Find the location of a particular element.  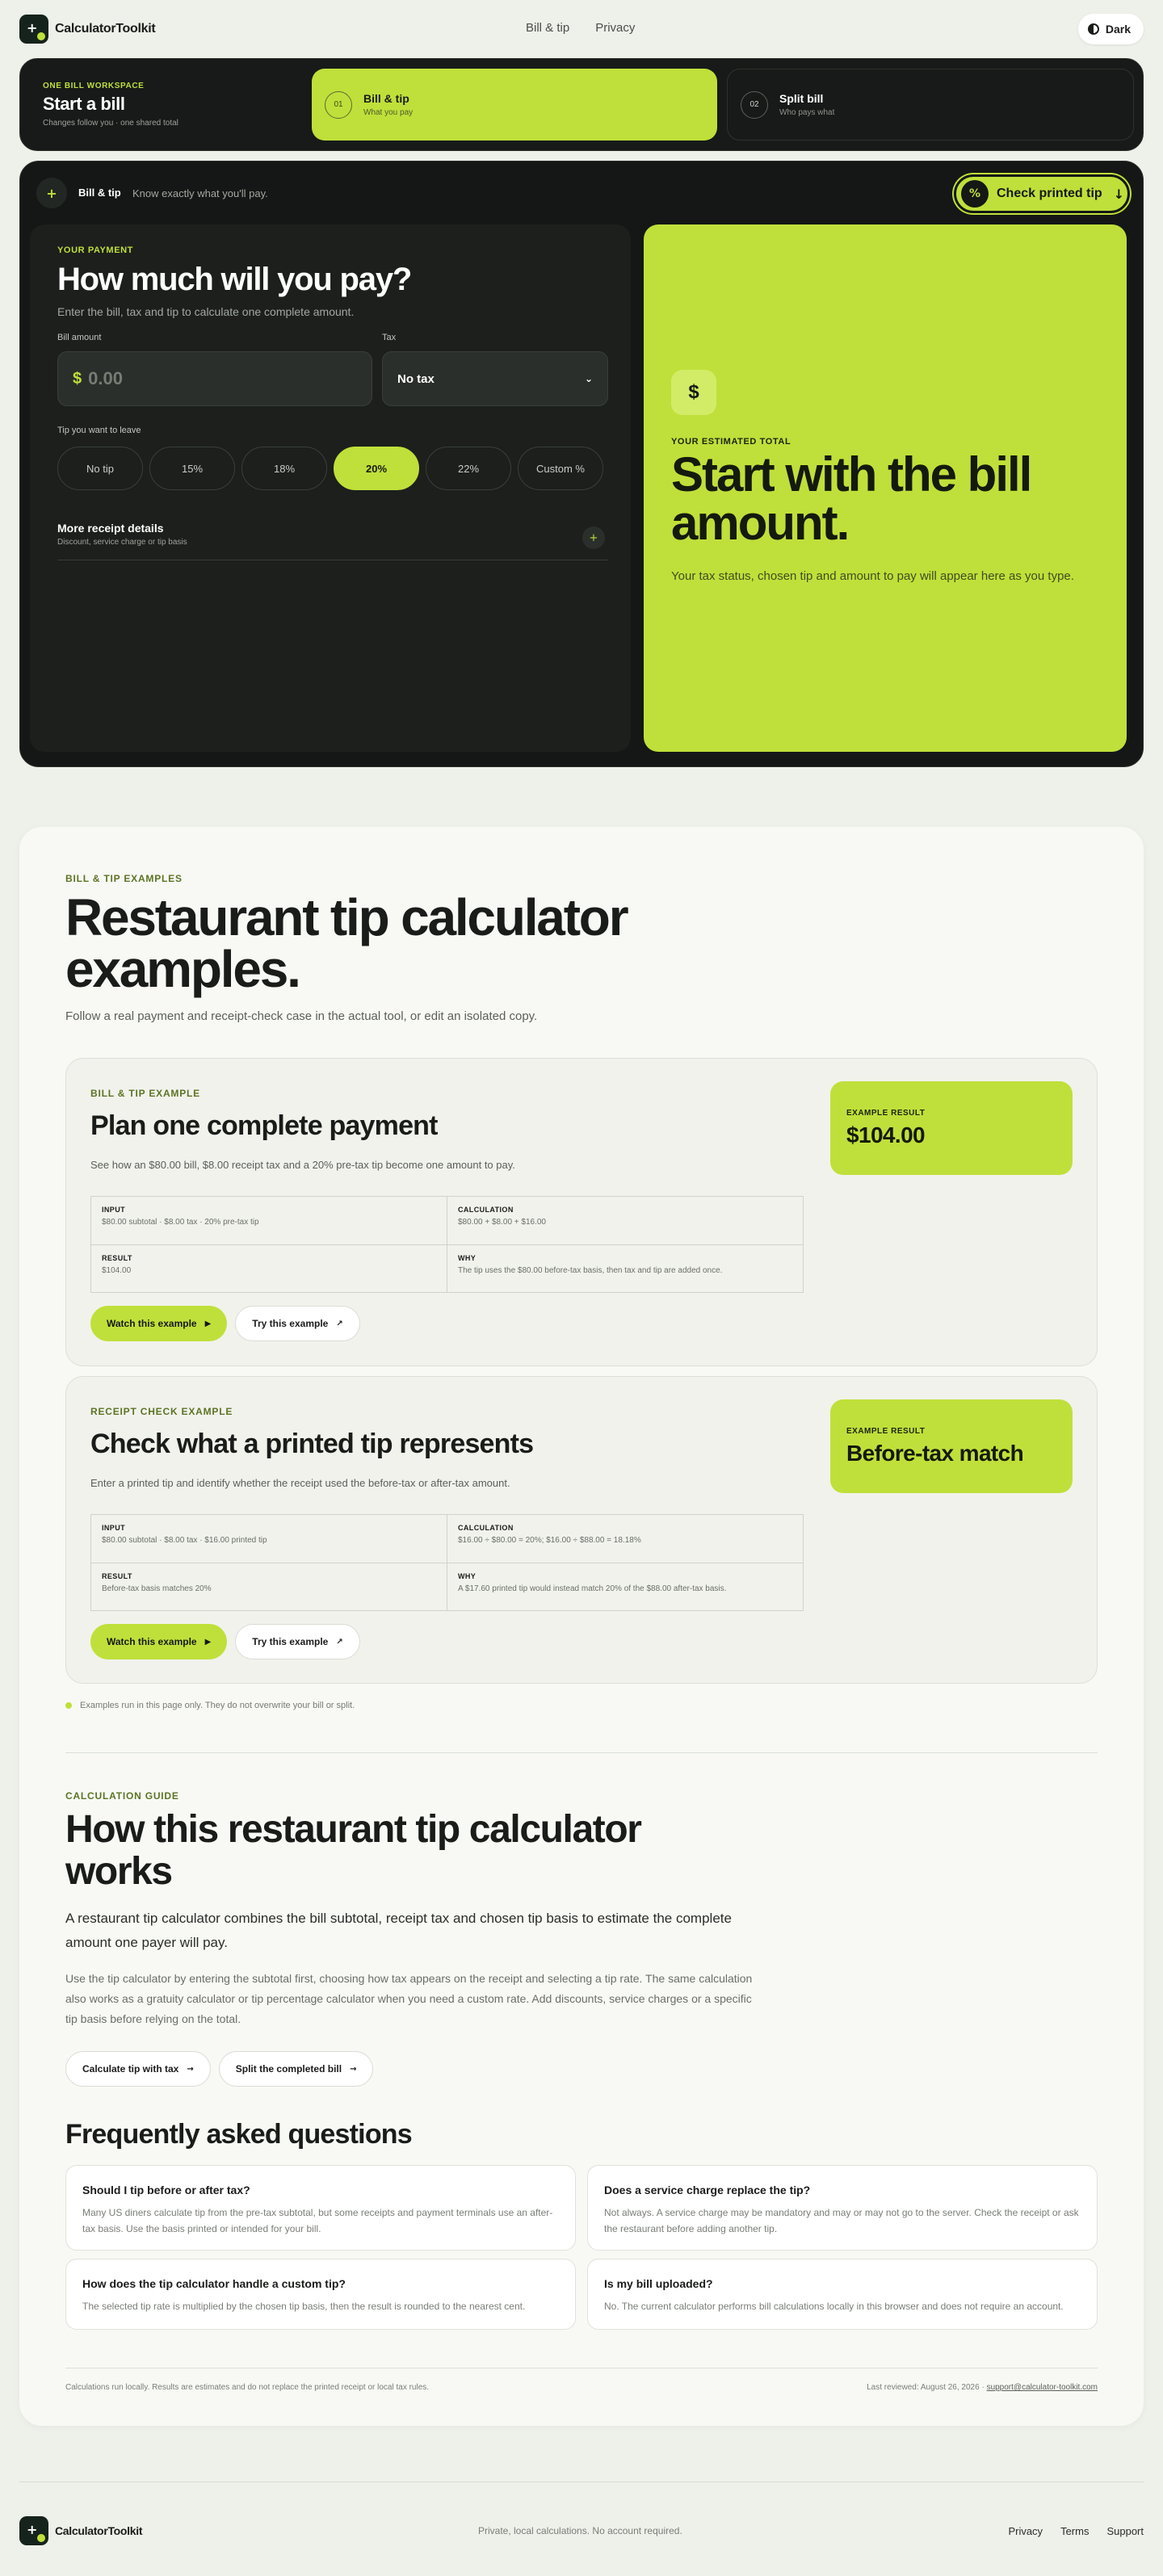

tip-label: Tip you want to leave is located at coordinates (99, 430).